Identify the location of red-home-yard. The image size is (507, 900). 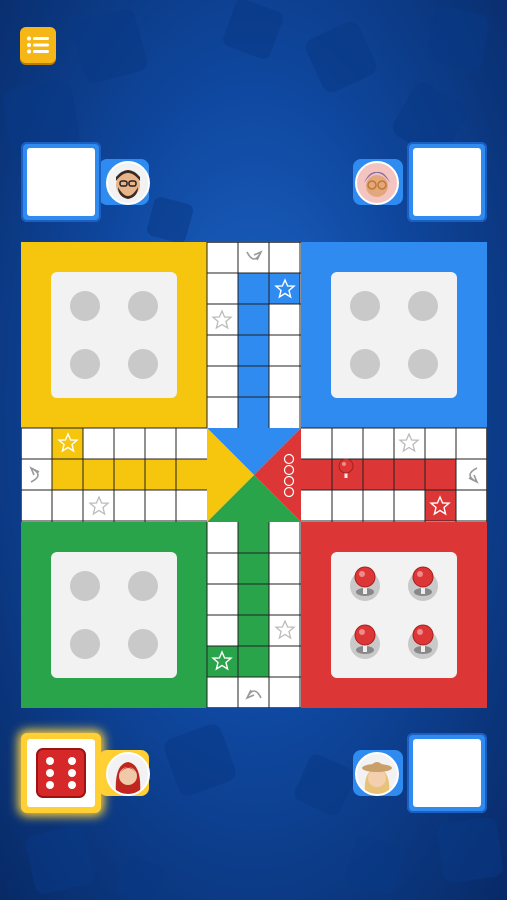
(394, 615).